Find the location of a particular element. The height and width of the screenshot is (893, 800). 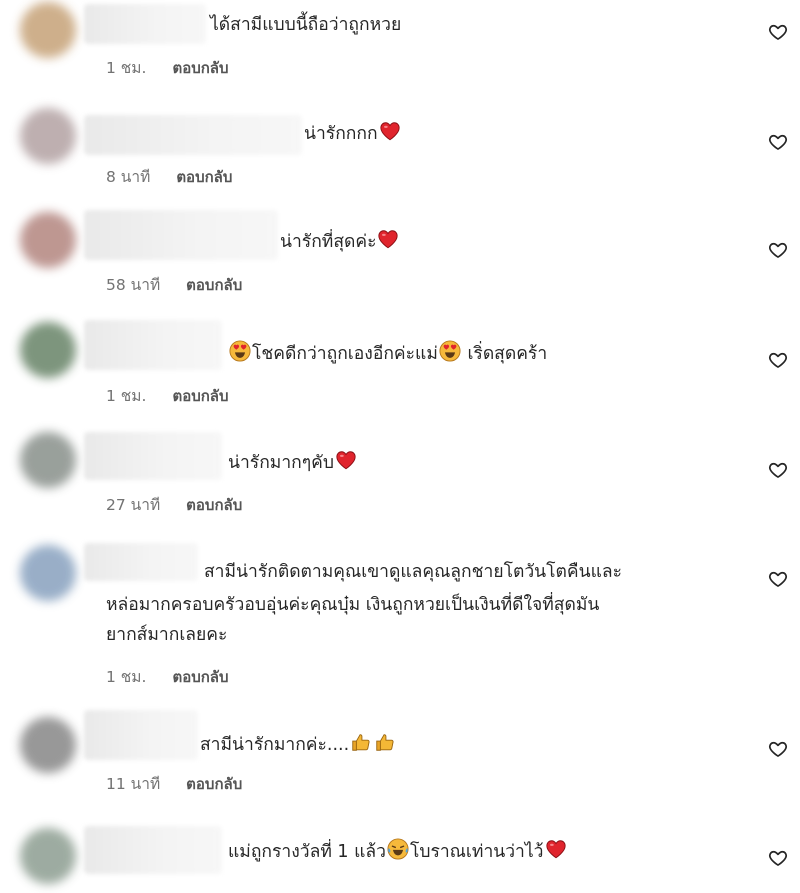

comment-text: โชคดีกว่าถูกเองอีกค่ะแม่ เริ่ดสุดคร้า is located at coordinates (387, 353).